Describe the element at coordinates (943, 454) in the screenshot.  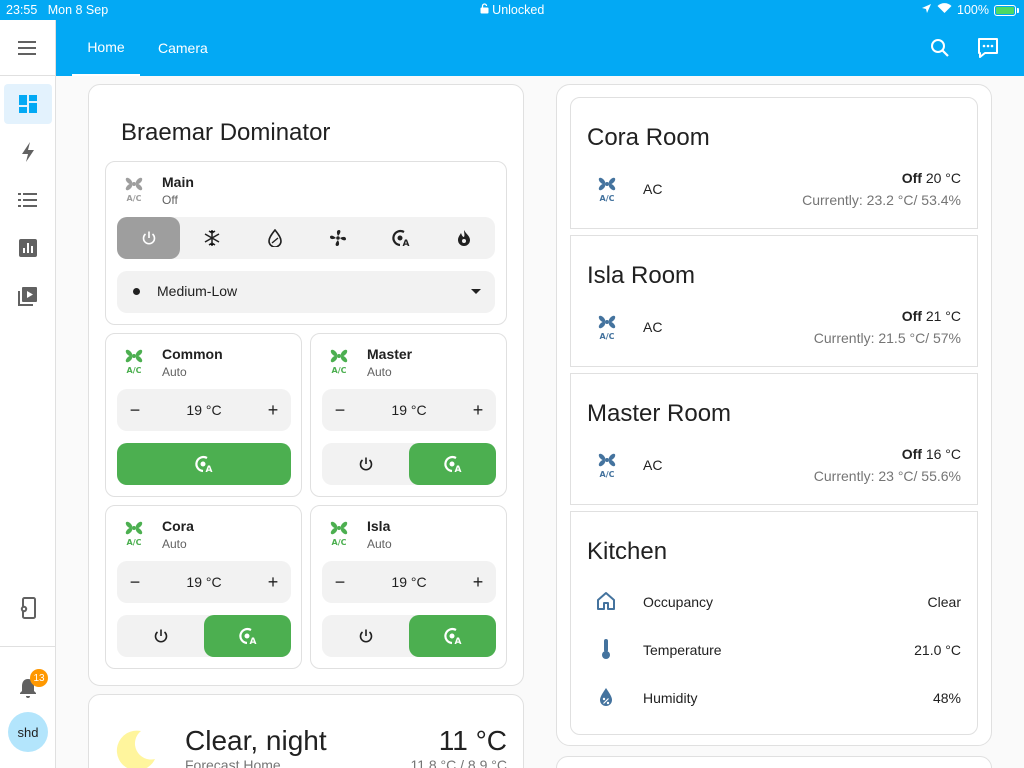
I see `ac-setpoint: 16 °C` at that location.